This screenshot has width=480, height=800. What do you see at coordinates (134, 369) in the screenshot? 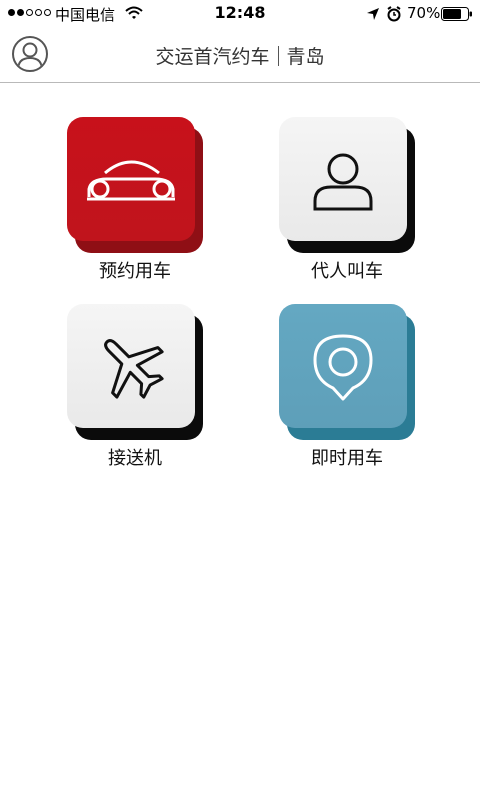
I see `airplane-icon` at bounding box center [134, 369].